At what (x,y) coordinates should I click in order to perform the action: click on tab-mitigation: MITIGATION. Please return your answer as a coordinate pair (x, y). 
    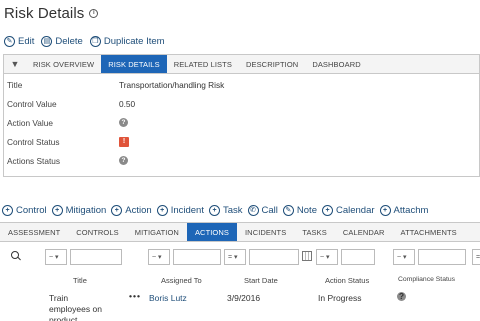
    Looking at the image, I should click on (157, 232).